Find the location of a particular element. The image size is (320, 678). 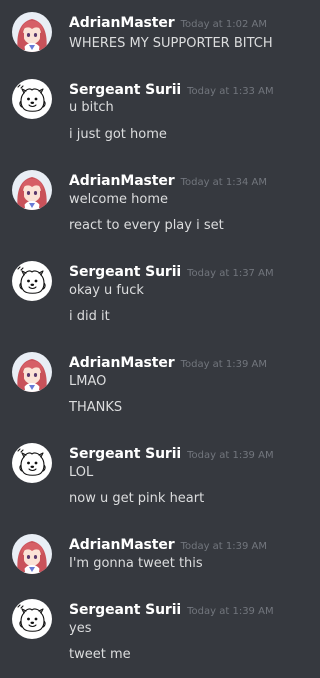

message-text: now u get pink heart is located at coordinates (137, 498).